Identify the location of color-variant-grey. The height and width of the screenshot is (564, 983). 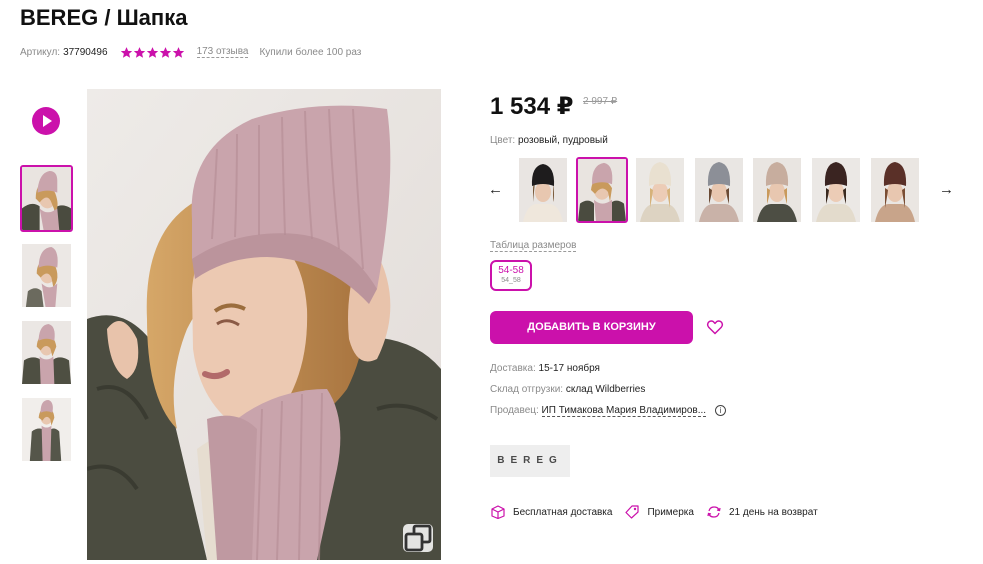
(719, 190).